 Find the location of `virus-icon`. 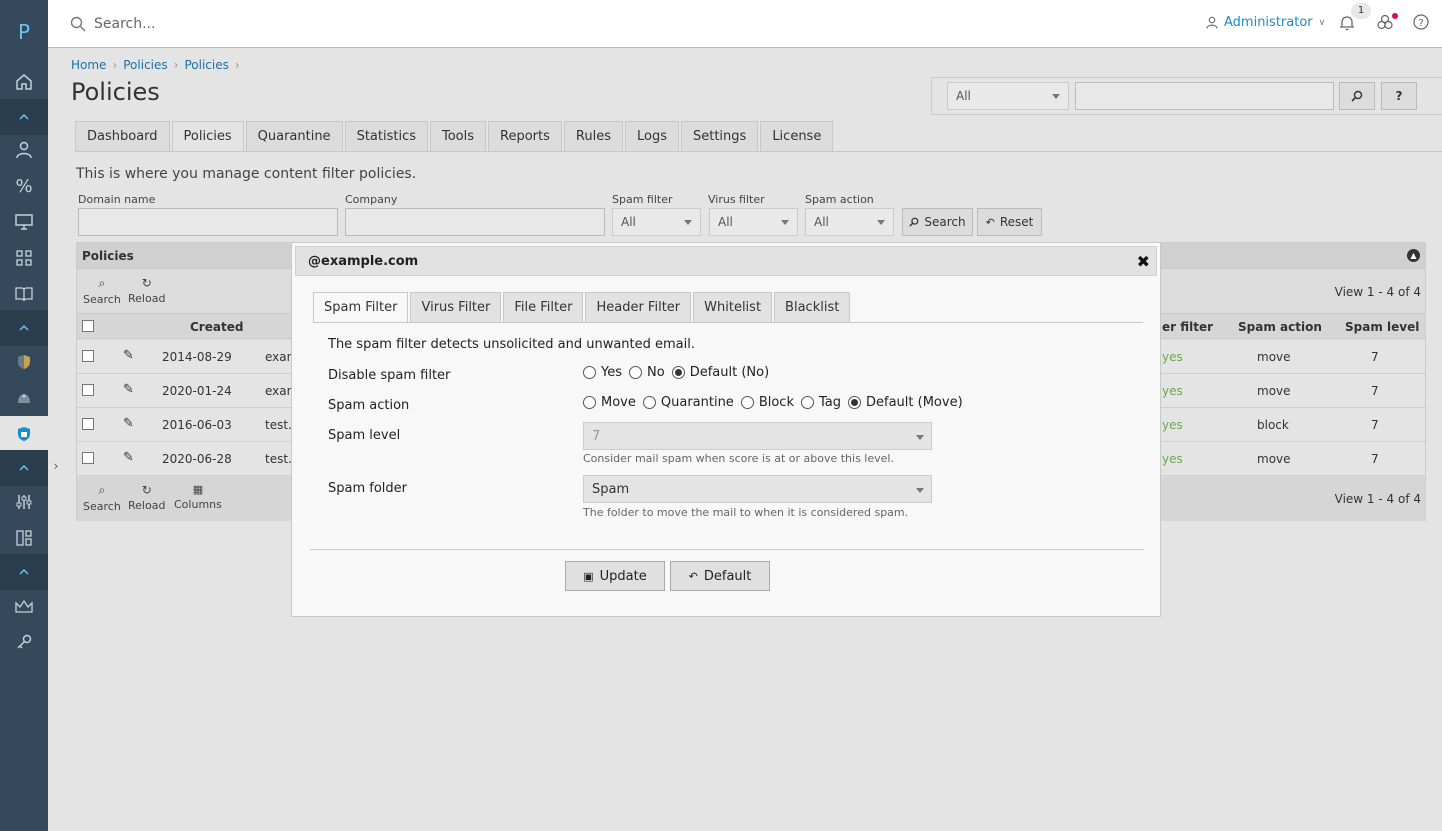

virus-icon is located at coordinates (24, 398).